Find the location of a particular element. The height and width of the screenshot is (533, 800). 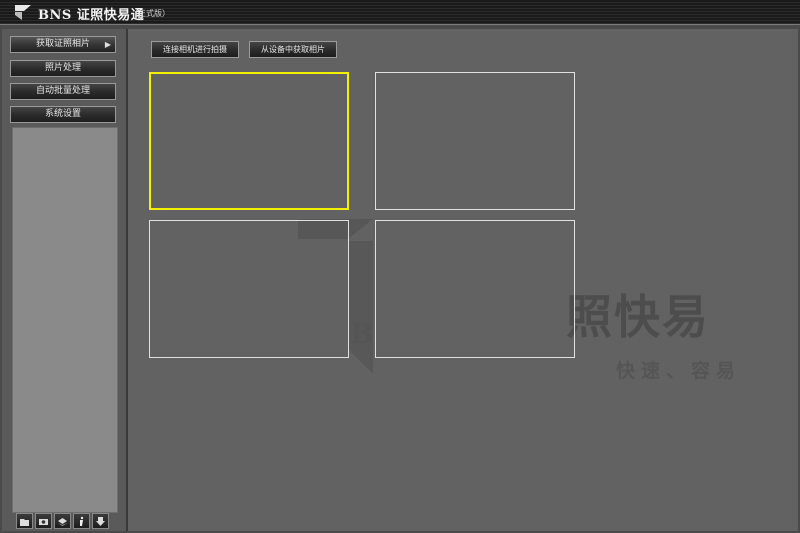

open-button is located at coordinates (24, 521).